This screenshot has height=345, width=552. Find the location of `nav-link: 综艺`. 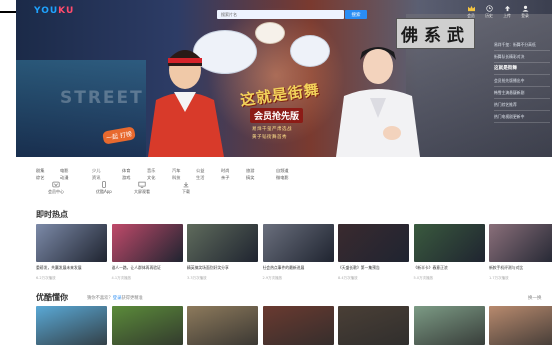

nav-link: 综艺 is located at coordinates (40, 177).